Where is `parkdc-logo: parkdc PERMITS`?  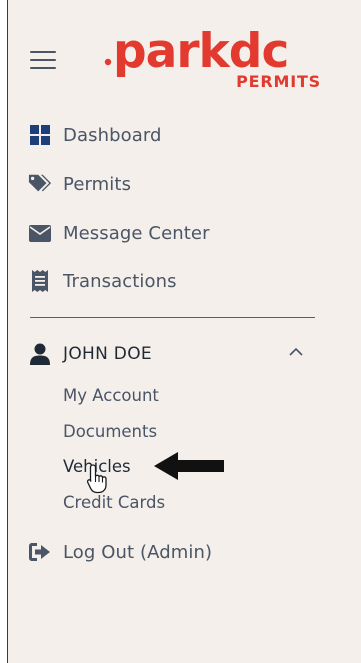
parkdc-logo: parkdc PERMITS is located at coordinates (218, 51).